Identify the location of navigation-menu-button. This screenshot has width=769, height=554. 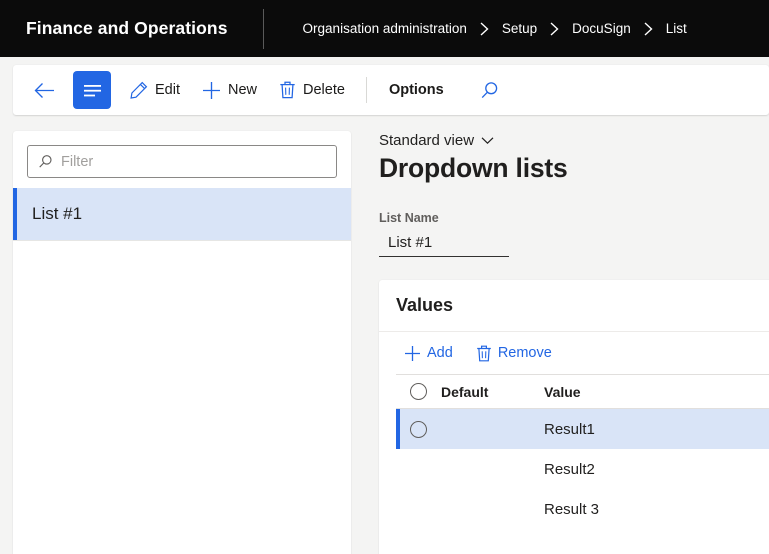
(92, 90).